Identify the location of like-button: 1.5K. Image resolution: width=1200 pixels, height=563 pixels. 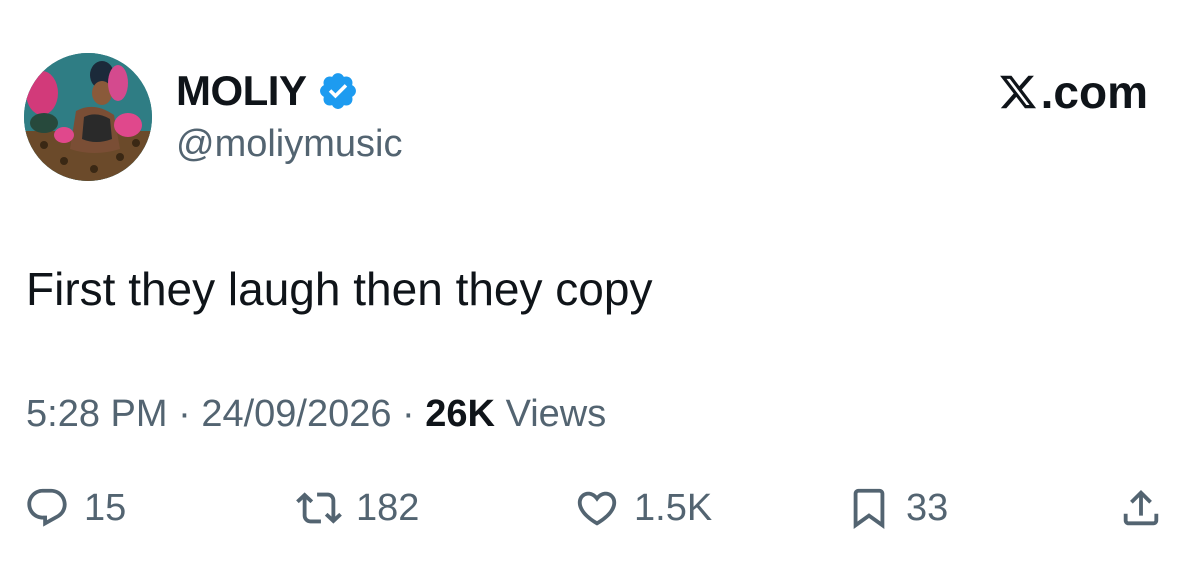
(643, 508).